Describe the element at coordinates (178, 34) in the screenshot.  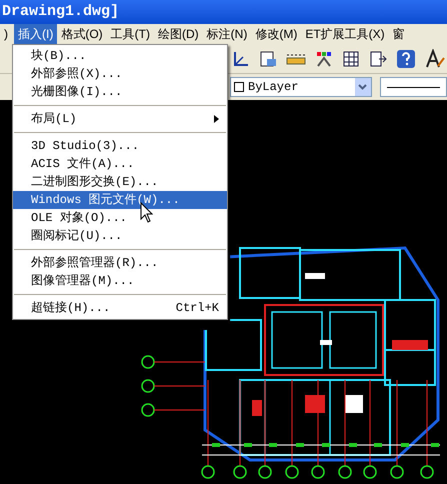
I see `menu-bar-item: 绘图(D)` at that location.